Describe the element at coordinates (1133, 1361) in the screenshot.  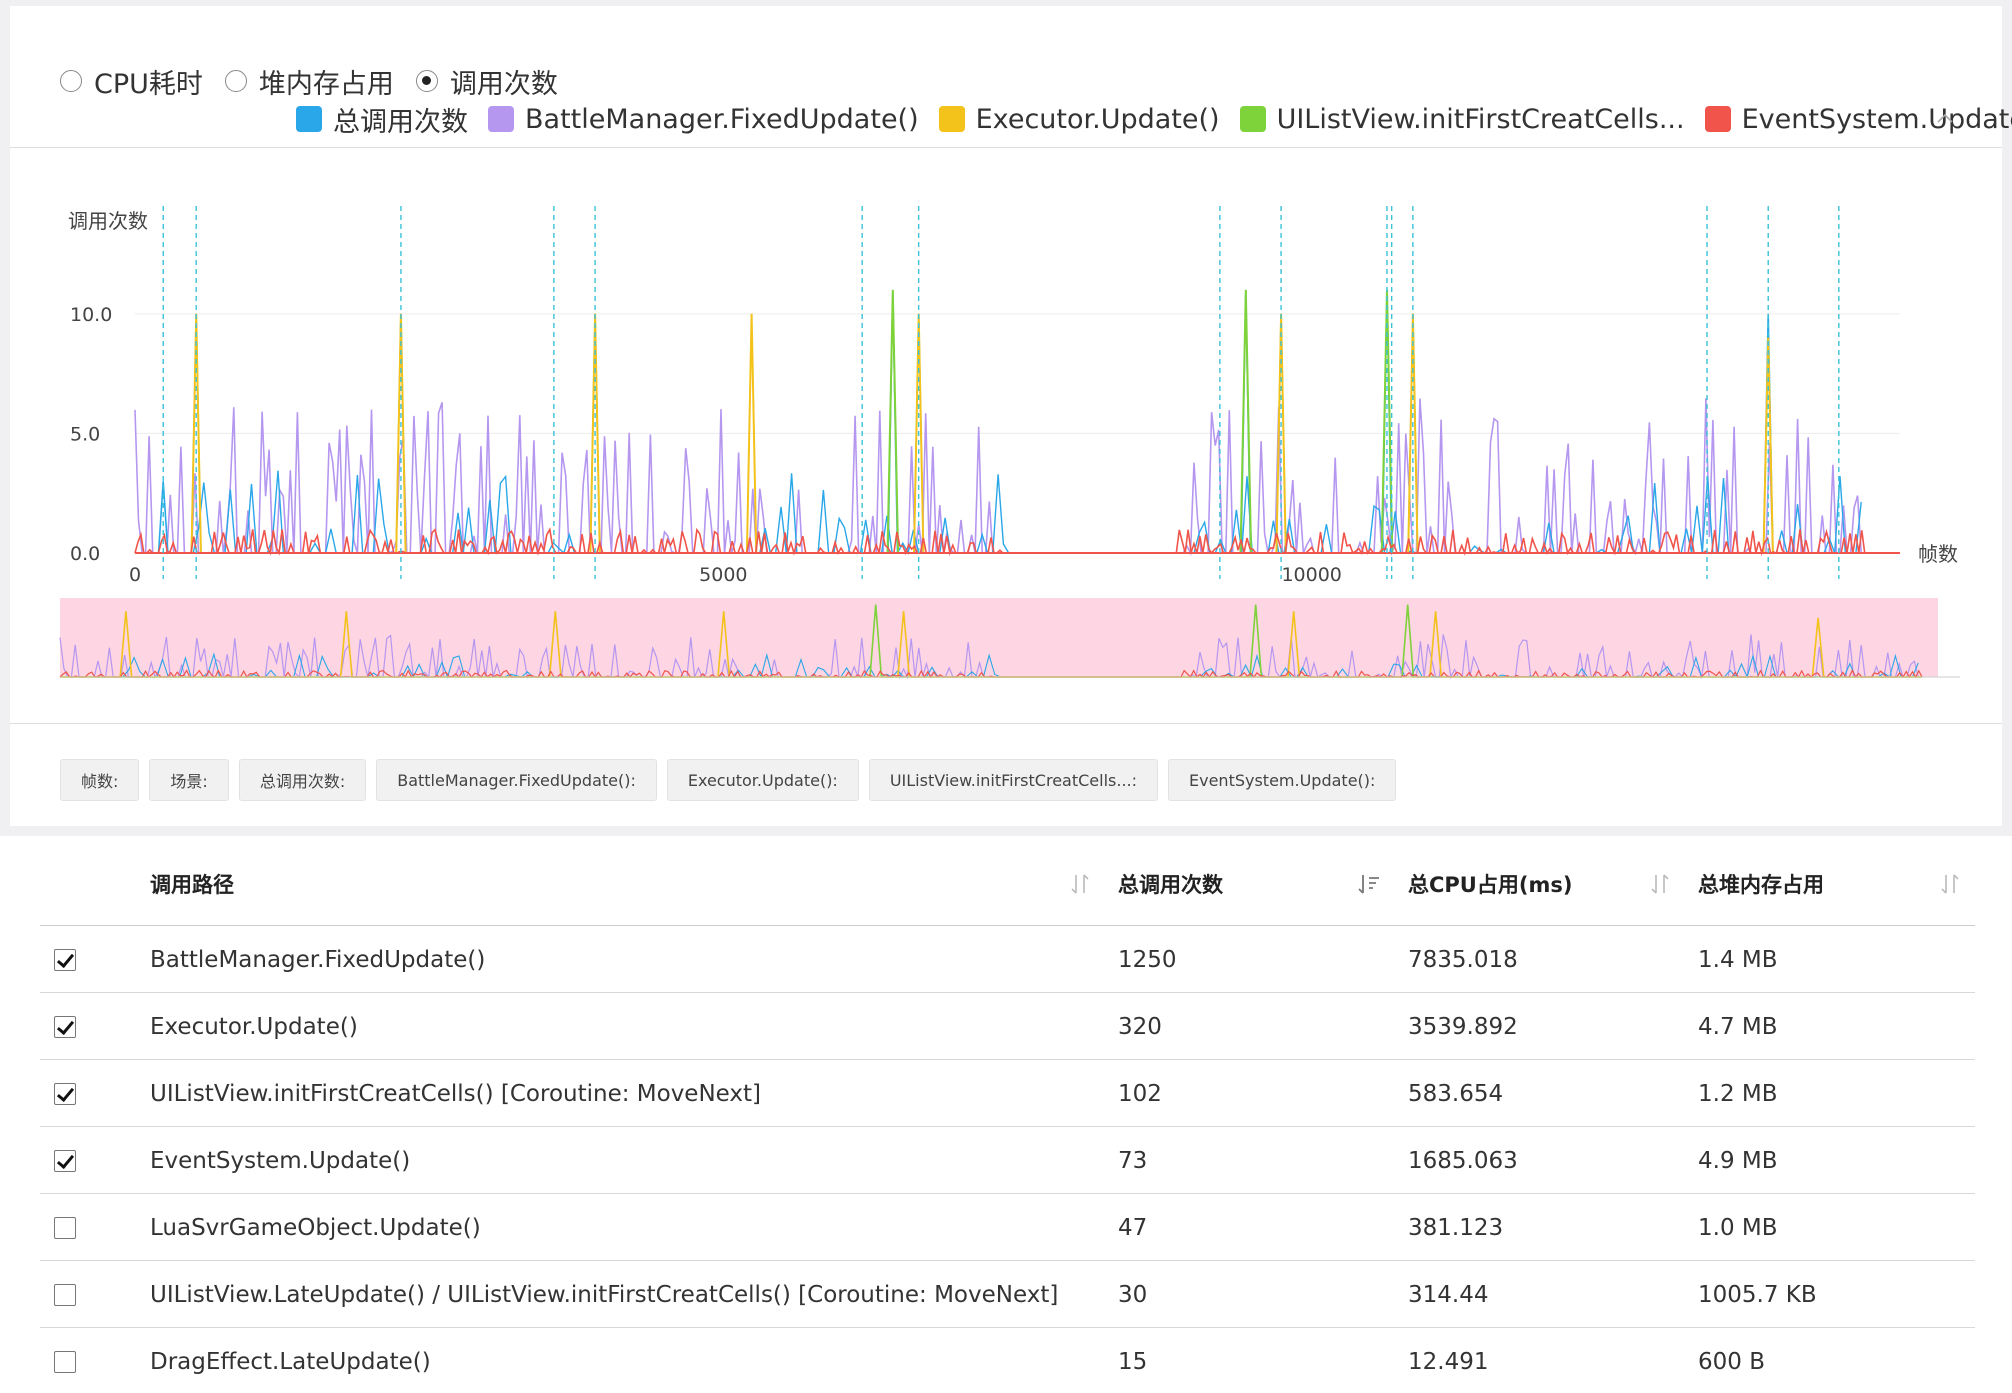
I see `cell-total-calls: 15` at that location.